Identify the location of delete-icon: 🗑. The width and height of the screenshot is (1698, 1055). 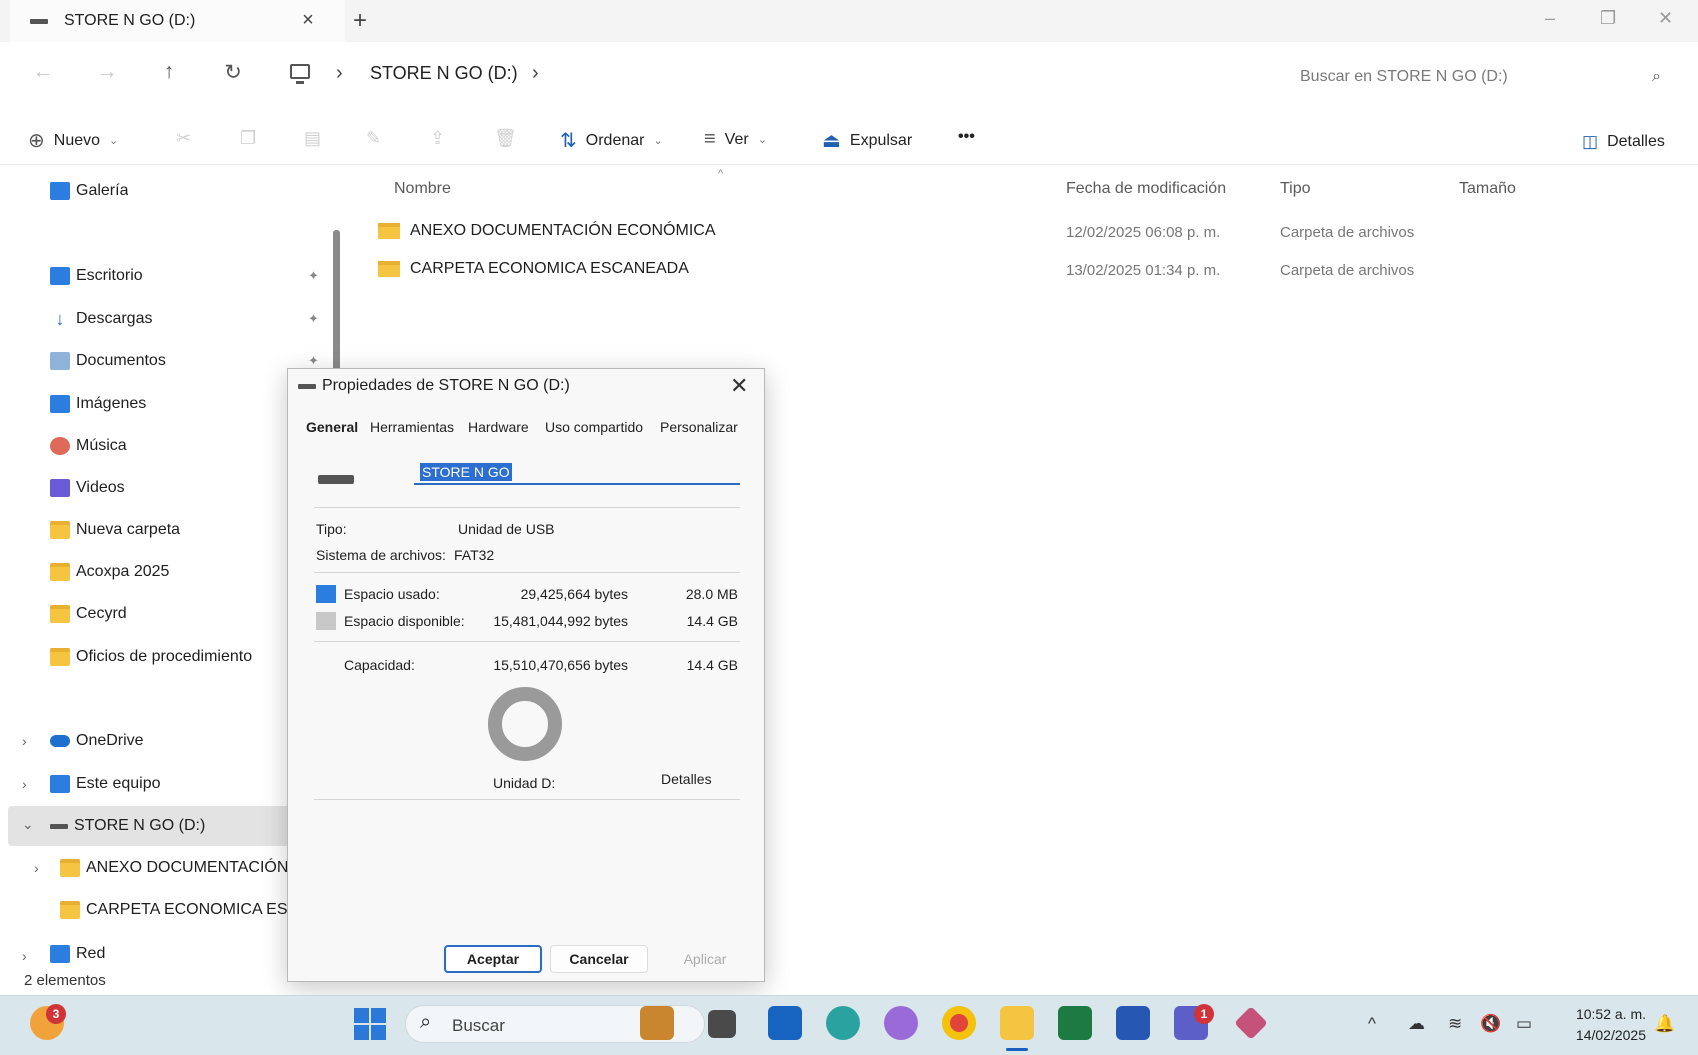
(505, 138).